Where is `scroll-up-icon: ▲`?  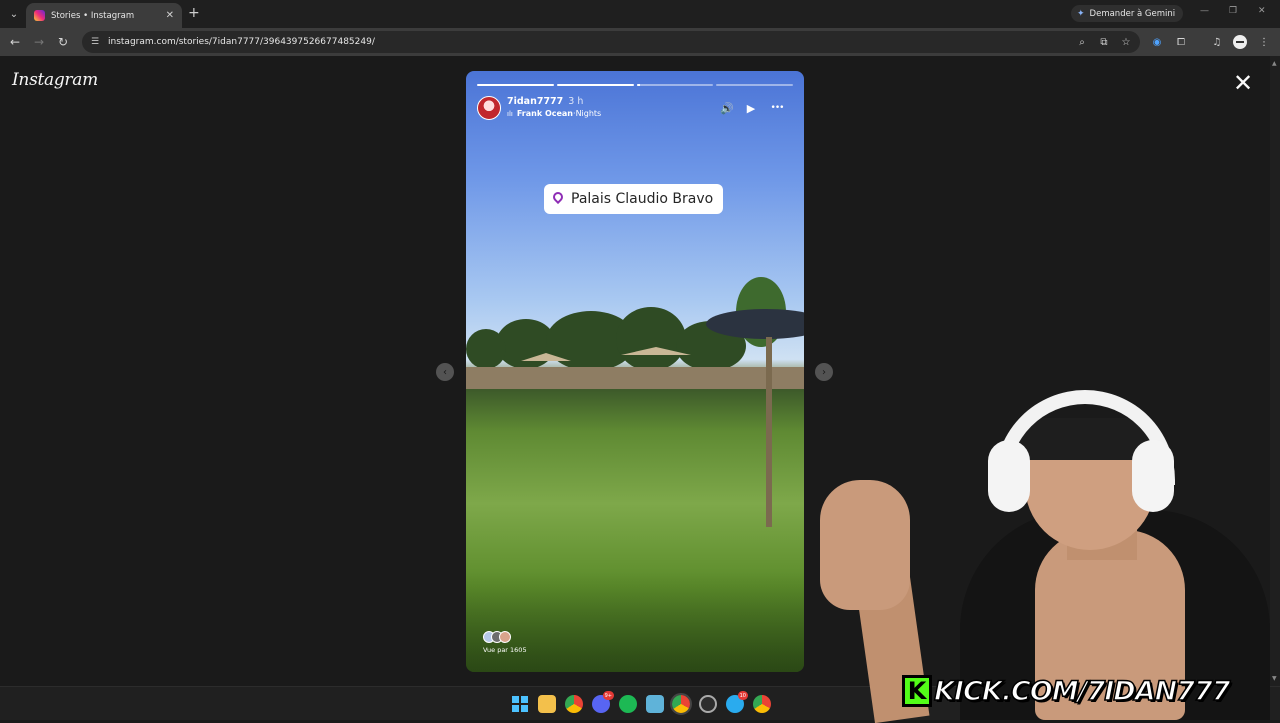
scroll-up-icon: ▲ is located at coordinates (1274, 63).